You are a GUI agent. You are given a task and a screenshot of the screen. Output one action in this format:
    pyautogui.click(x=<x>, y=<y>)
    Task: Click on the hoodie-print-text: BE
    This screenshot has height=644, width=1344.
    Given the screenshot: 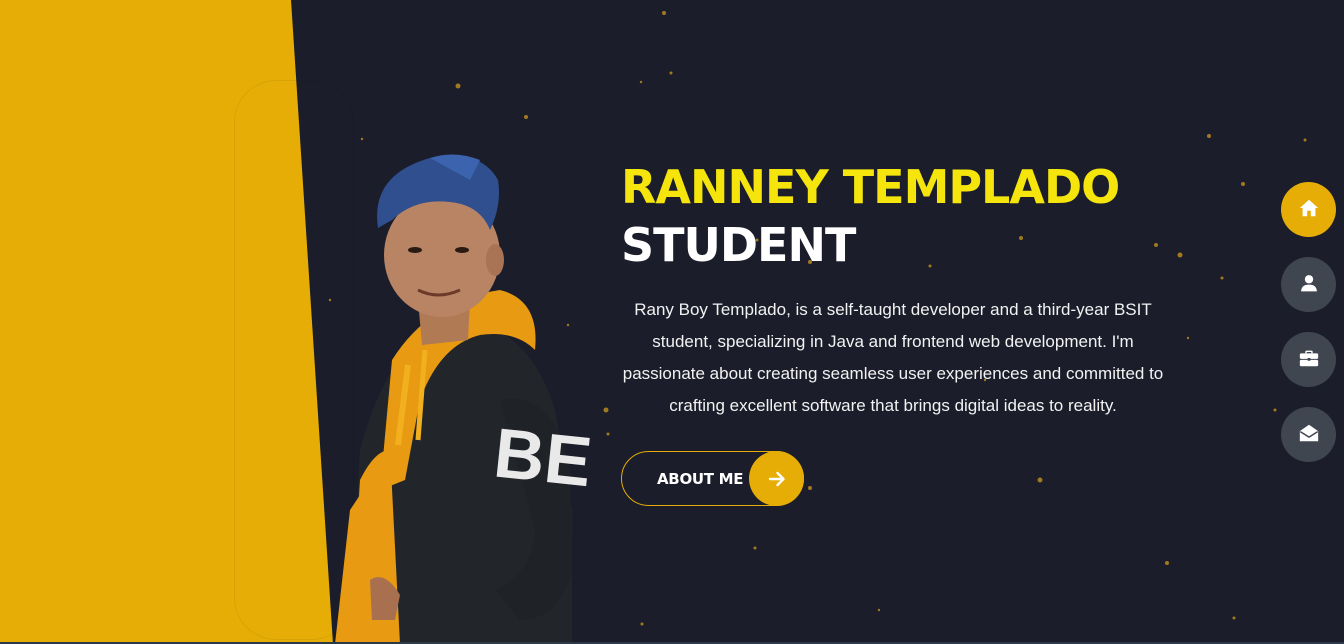 What is the action you would take?
    pyautogui.click(x=540, y=458)
    